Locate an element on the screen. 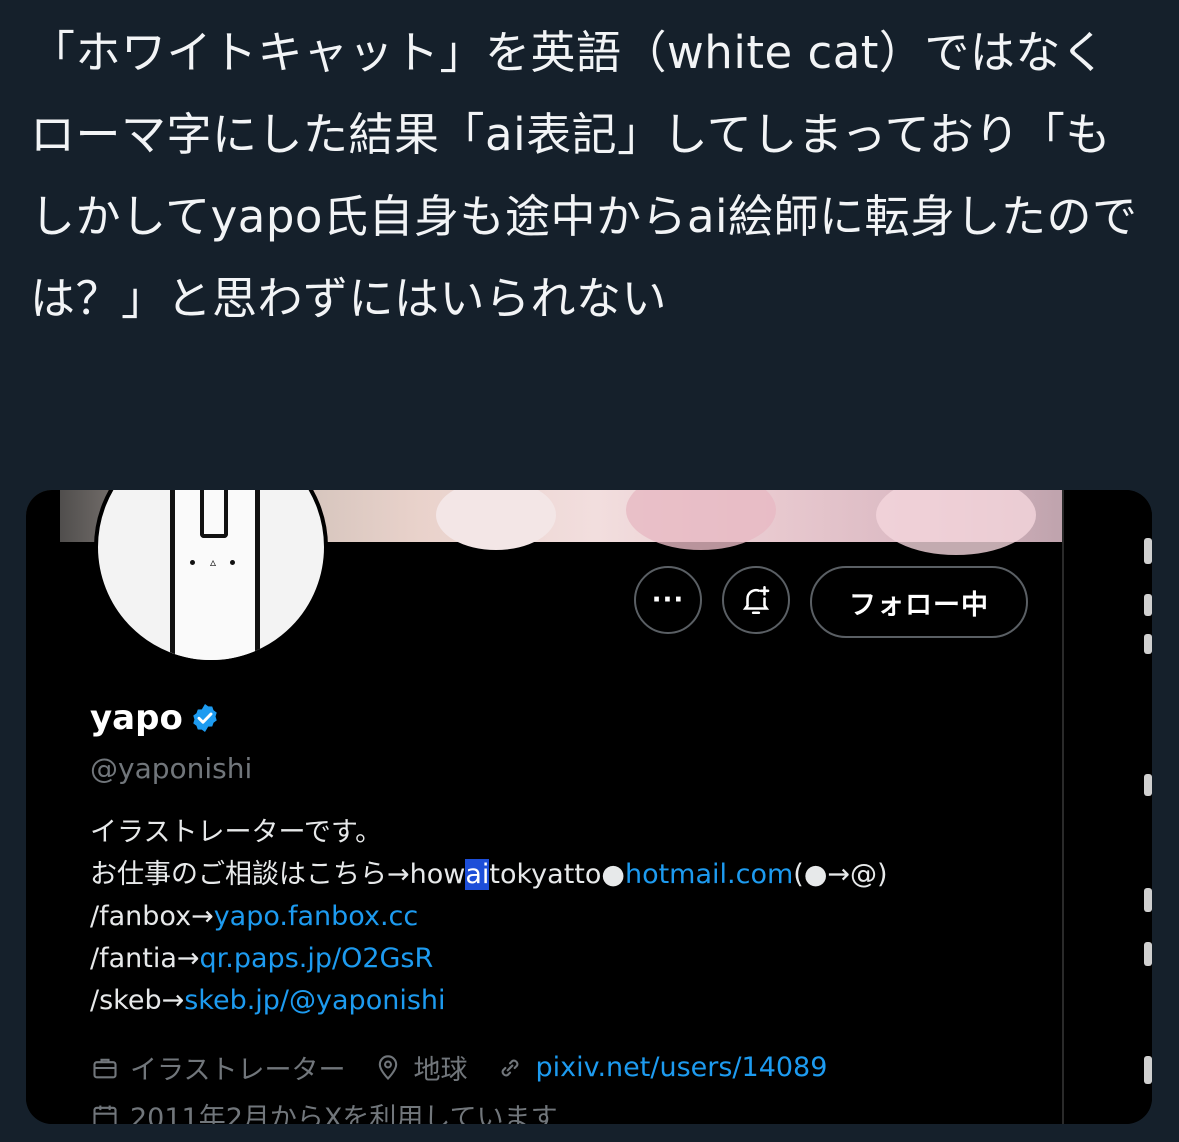  bio-line-3: /fanbox→yapo.fanbox.cc is located at coordinates (254, 916).